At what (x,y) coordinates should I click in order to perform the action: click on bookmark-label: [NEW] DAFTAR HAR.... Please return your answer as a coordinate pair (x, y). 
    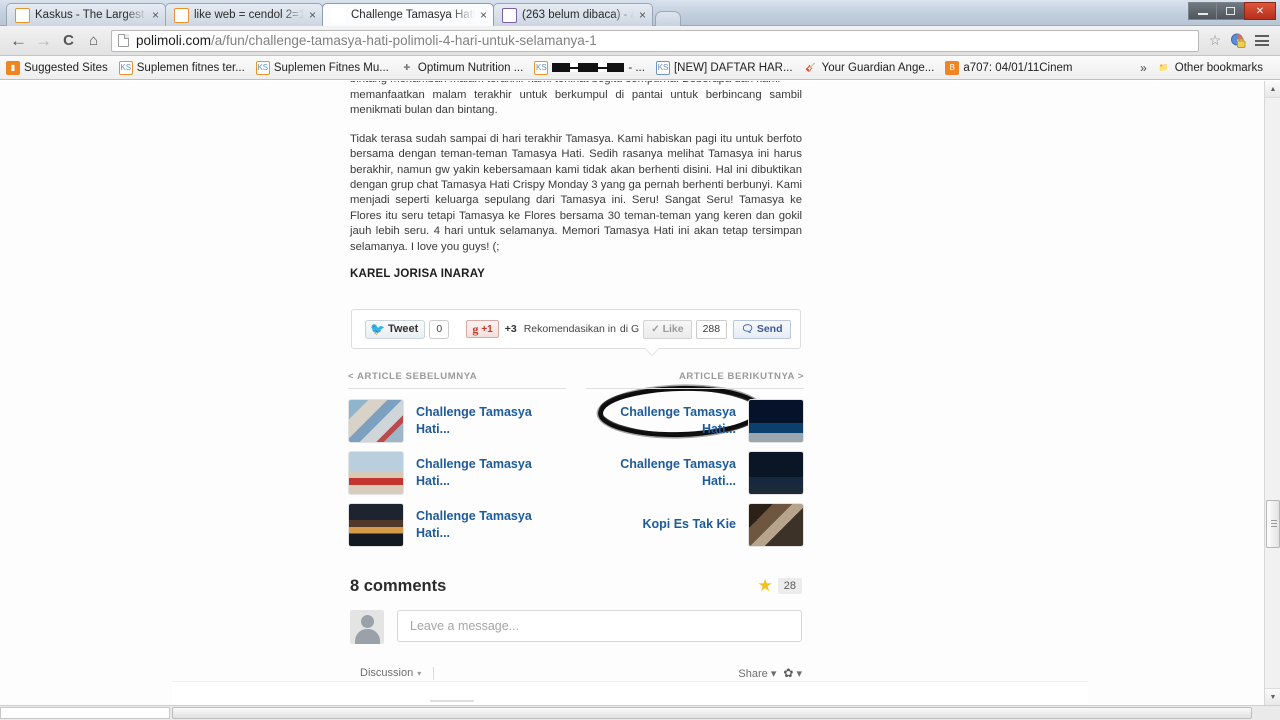
    Looking at the image, I should click on (733, 67).